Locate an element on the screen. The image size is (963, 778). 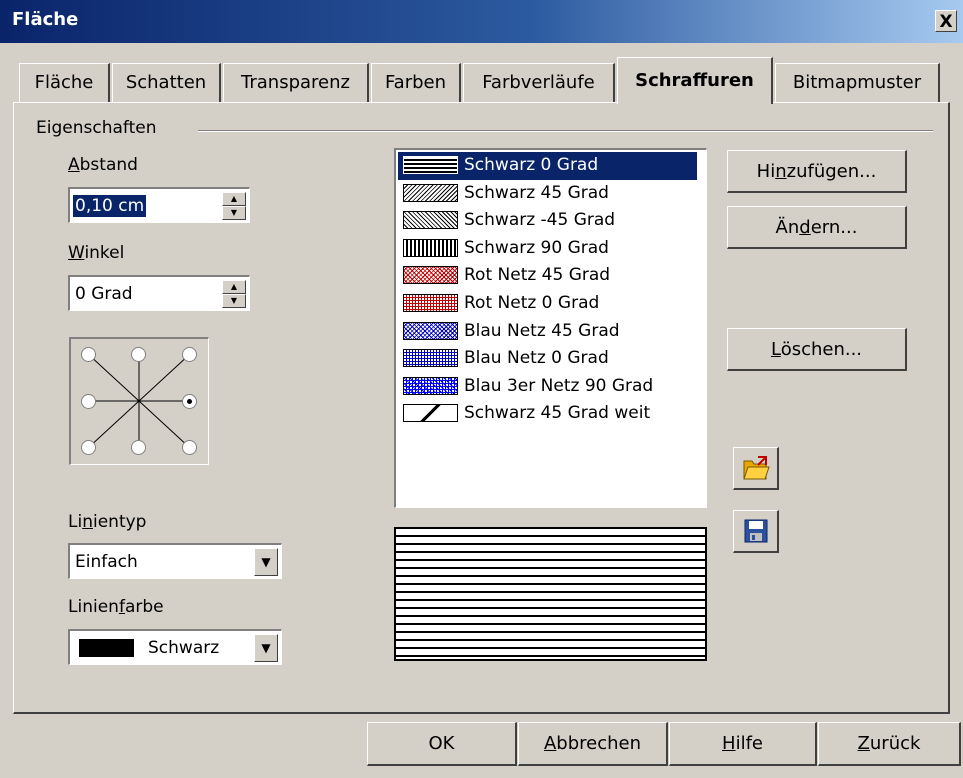
tab-farbverlaeufe: Farbverläufe is located at coordinates (539, 82).